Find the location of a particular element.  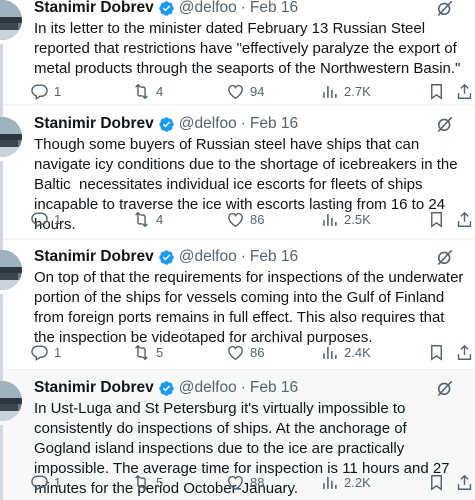

action-bar: 1 5 86 2.4K is located at coordinates (251, 352).